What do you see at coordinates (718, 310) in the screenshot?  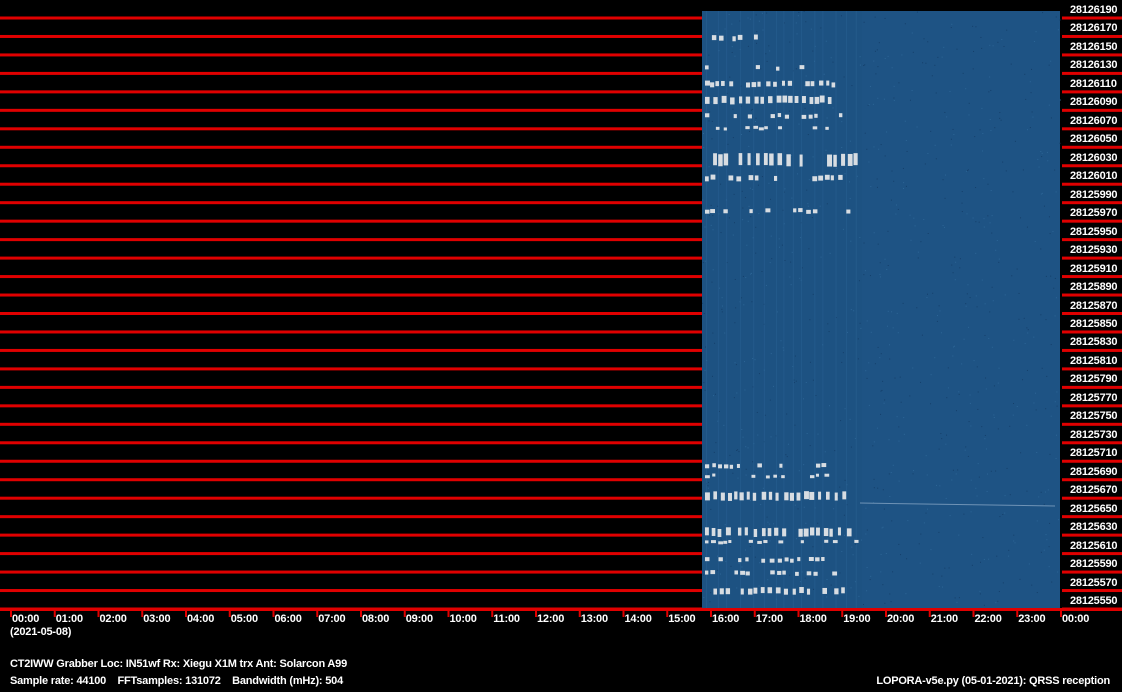 I see `vertical-streak` at bounding box center [718, 310].